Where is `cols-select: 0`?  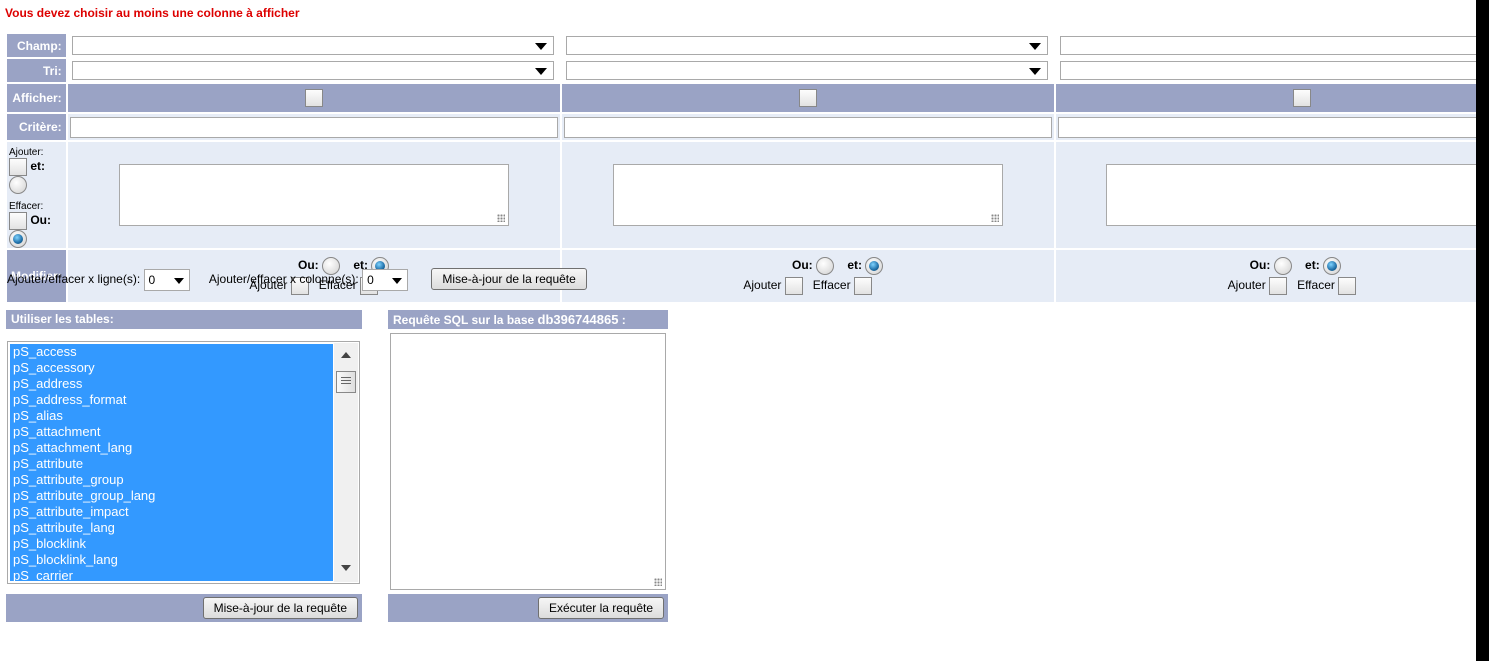
cols-select: 0 is located at coordinates (385, 279).